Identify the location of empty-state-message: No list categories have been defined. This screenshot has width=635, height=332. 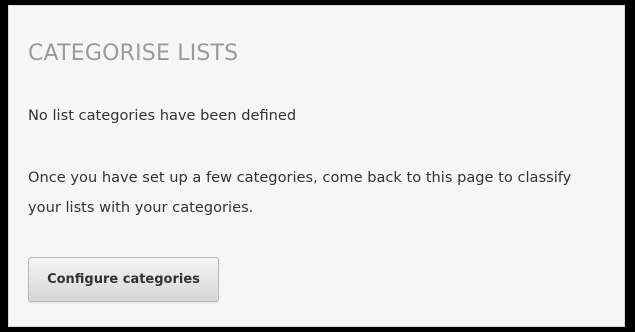
(162, 115).